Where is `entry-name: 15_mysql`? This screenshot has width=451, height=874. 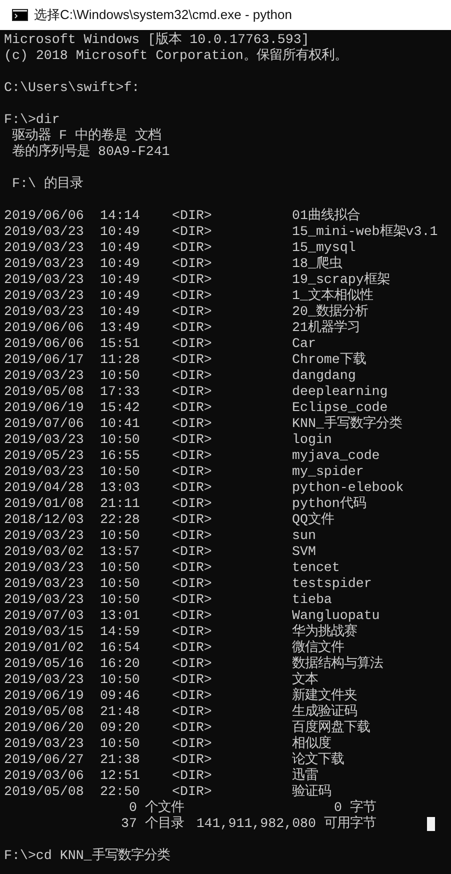
entry-name: 15_mysql is located at coordinates (324, 248).